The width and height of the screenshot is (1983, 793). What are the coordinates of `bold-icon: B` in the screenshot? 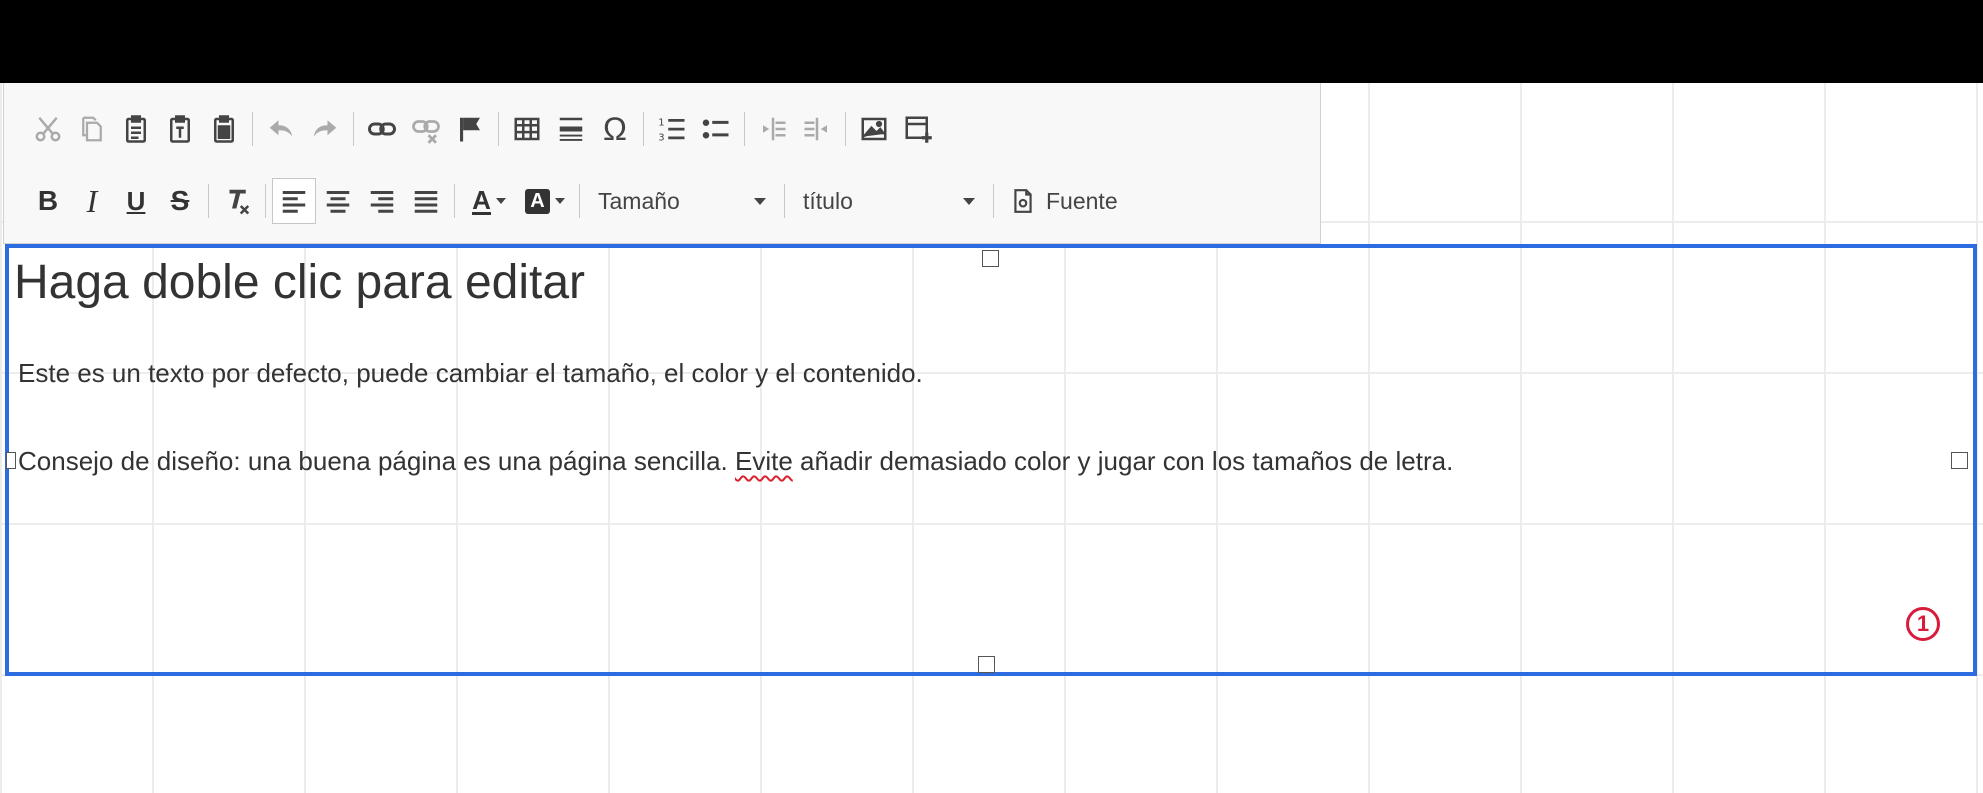 It's located at (48, 200).